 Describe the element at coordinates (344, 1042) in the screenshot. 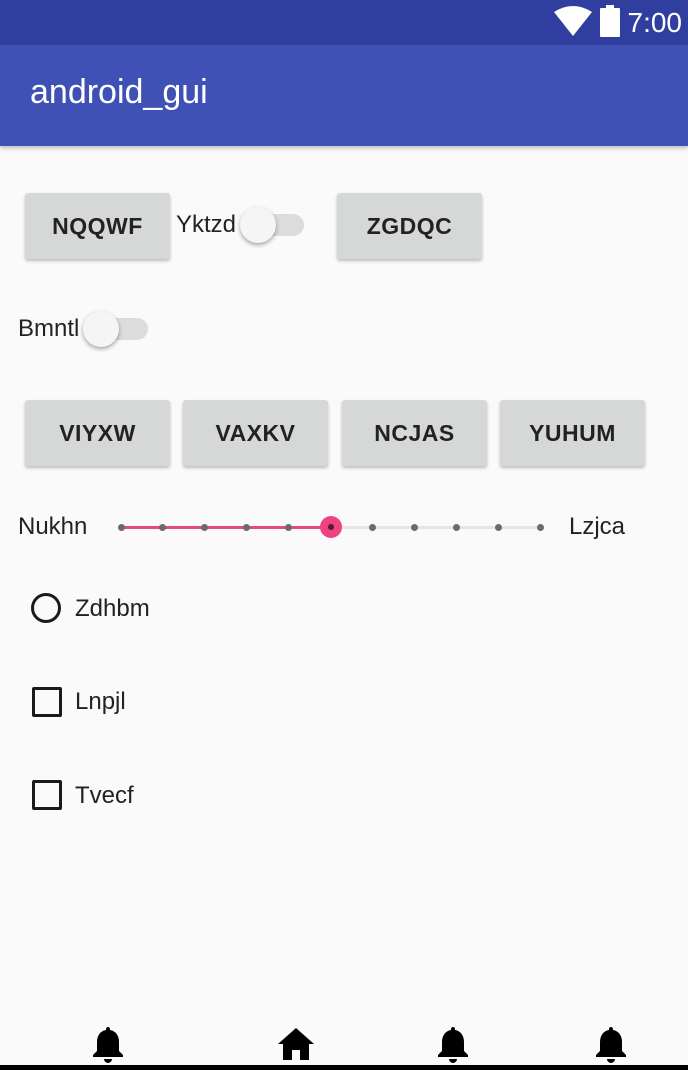

I see `bottom-navigation` at that location.